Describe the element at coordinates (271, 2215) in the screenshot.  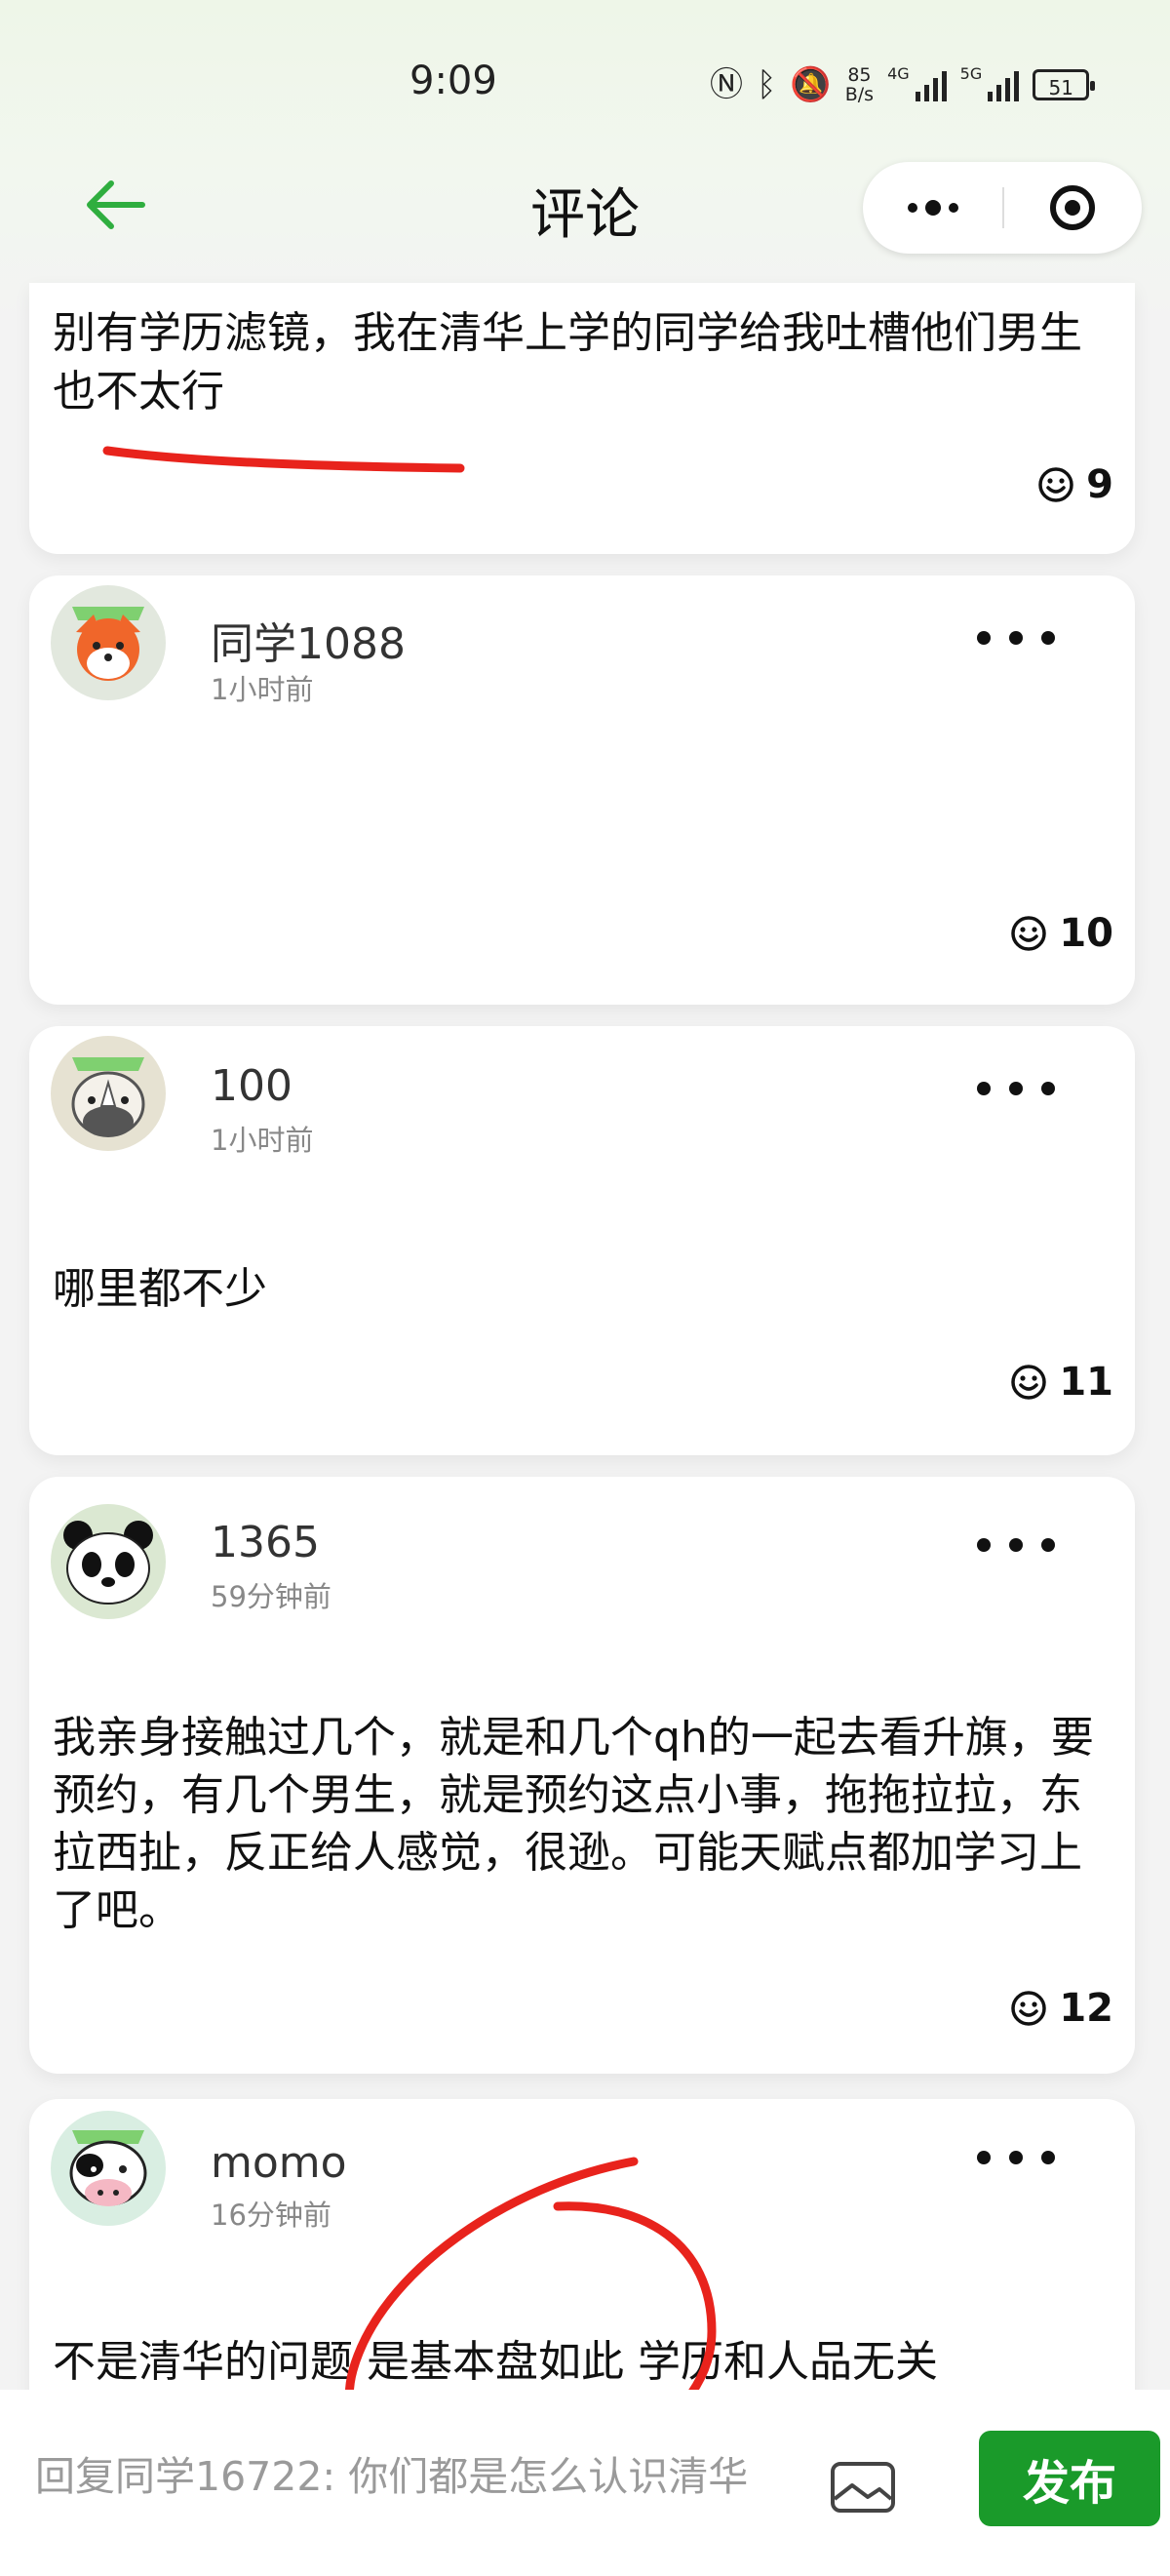
I see `timestamp: 16分钟前` at that location.